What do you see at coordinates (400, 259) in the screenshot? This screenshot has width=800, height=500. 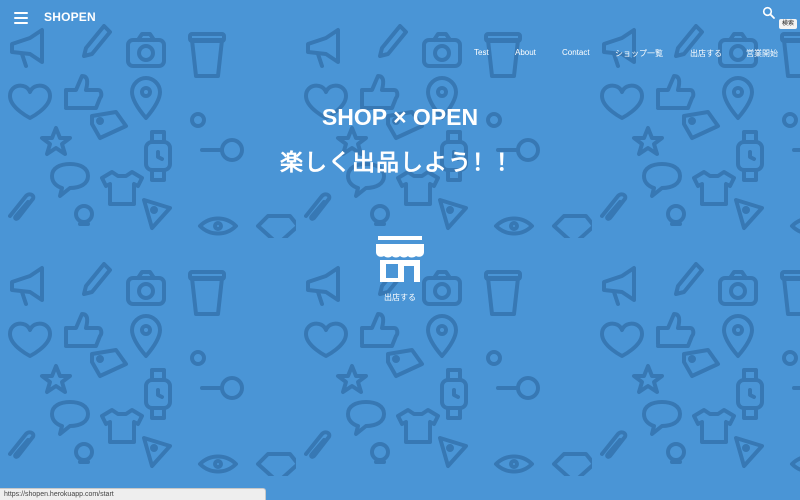 I see `store-icon` at bounding box center [400, 259].